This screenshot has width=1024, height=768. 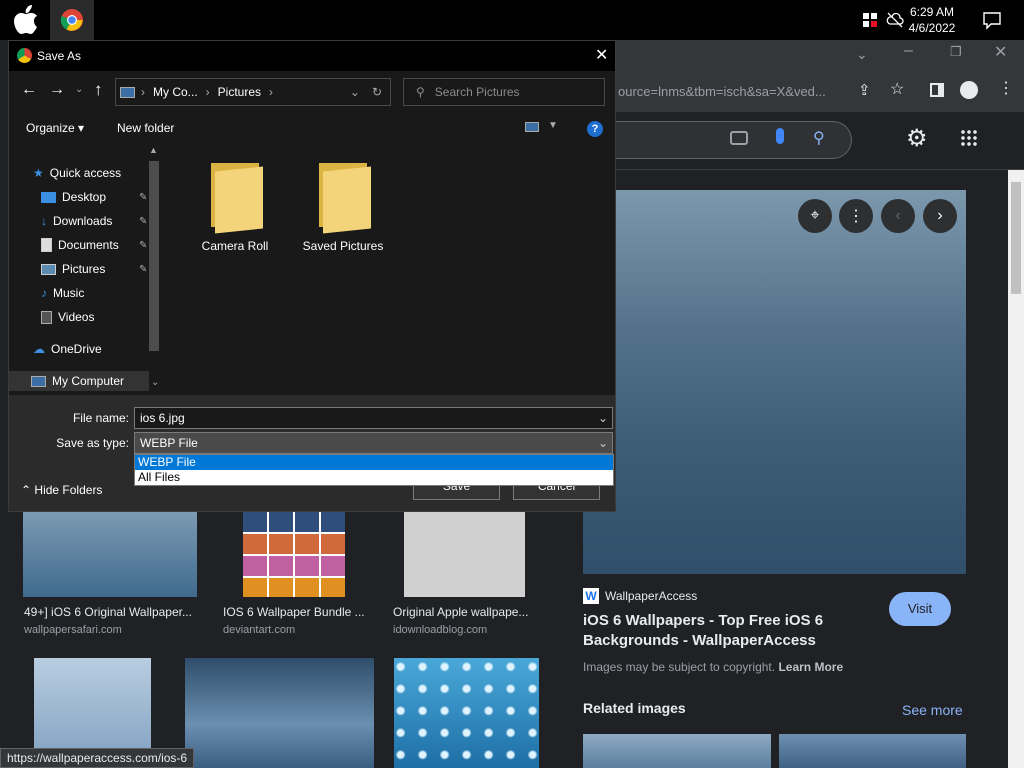 What do you see at coordinates (235, 246) in the screenshot?
I see `folder-label: Camera Roll` at bounding box center [235, 246].